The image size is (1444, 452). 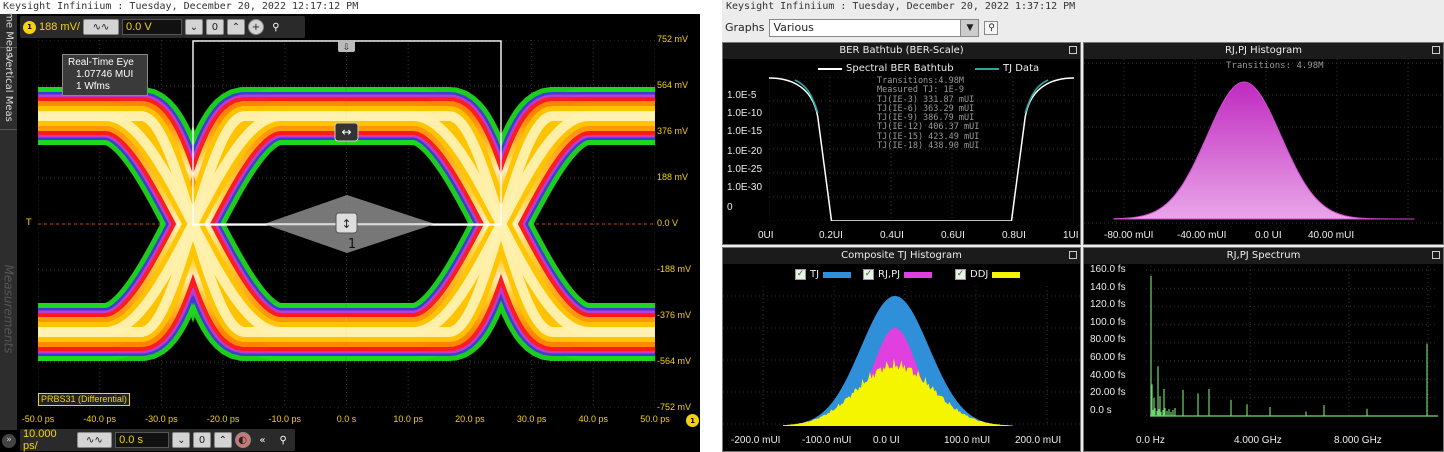 I want to click on expand-icon: », so click(x=9, y=441).